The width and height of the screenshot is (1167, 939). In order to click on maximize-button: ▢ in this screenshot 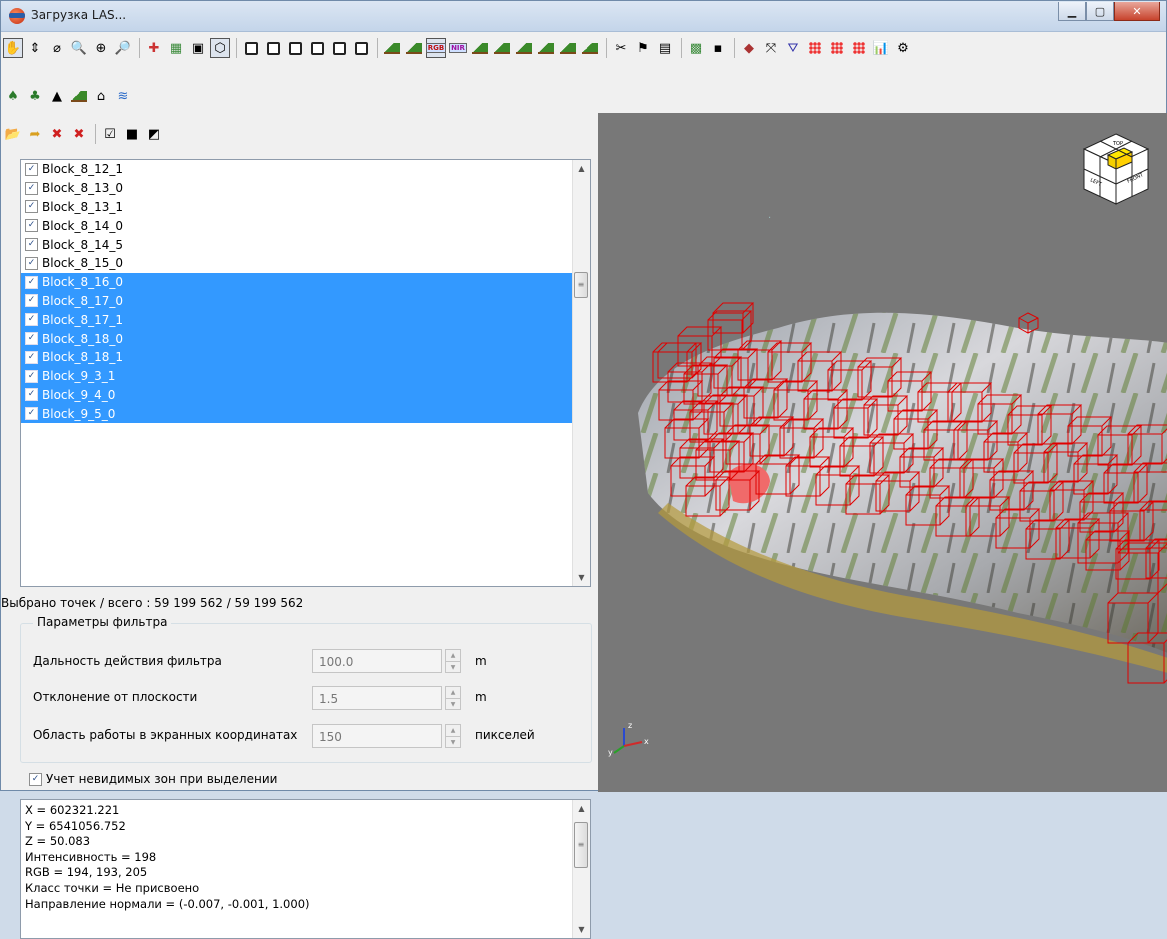, I will do `click(1100, 11)`.